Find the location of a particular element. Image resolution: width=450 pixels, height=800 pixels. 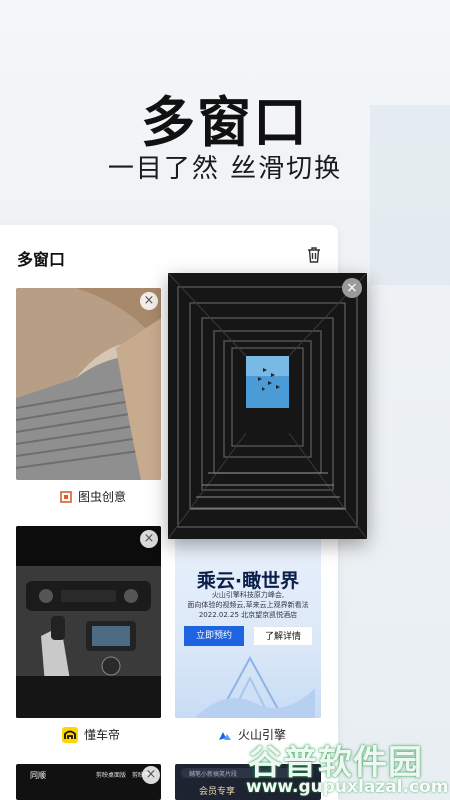

hero-subtitle: 一目了然 丝滑切换 is located at coordinates (225, 169).